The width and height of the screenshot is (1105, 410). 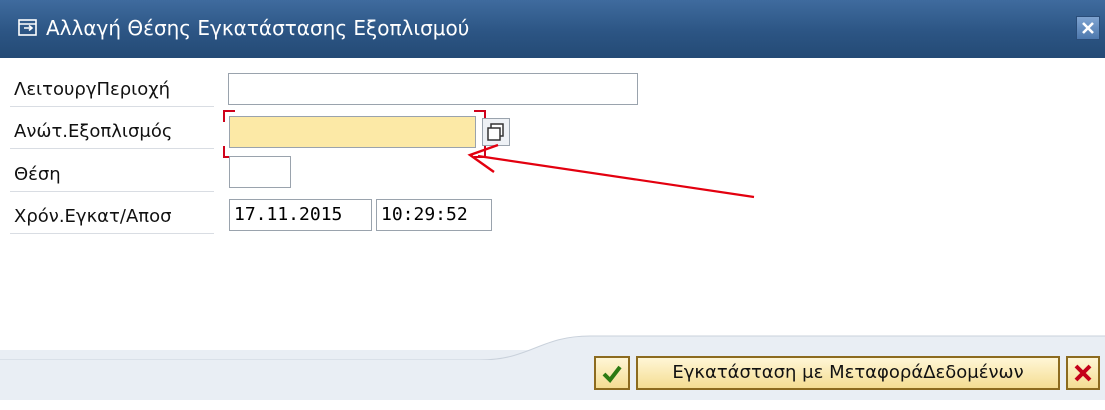 I want to click on close-icon, so click(x=1088, y=28).